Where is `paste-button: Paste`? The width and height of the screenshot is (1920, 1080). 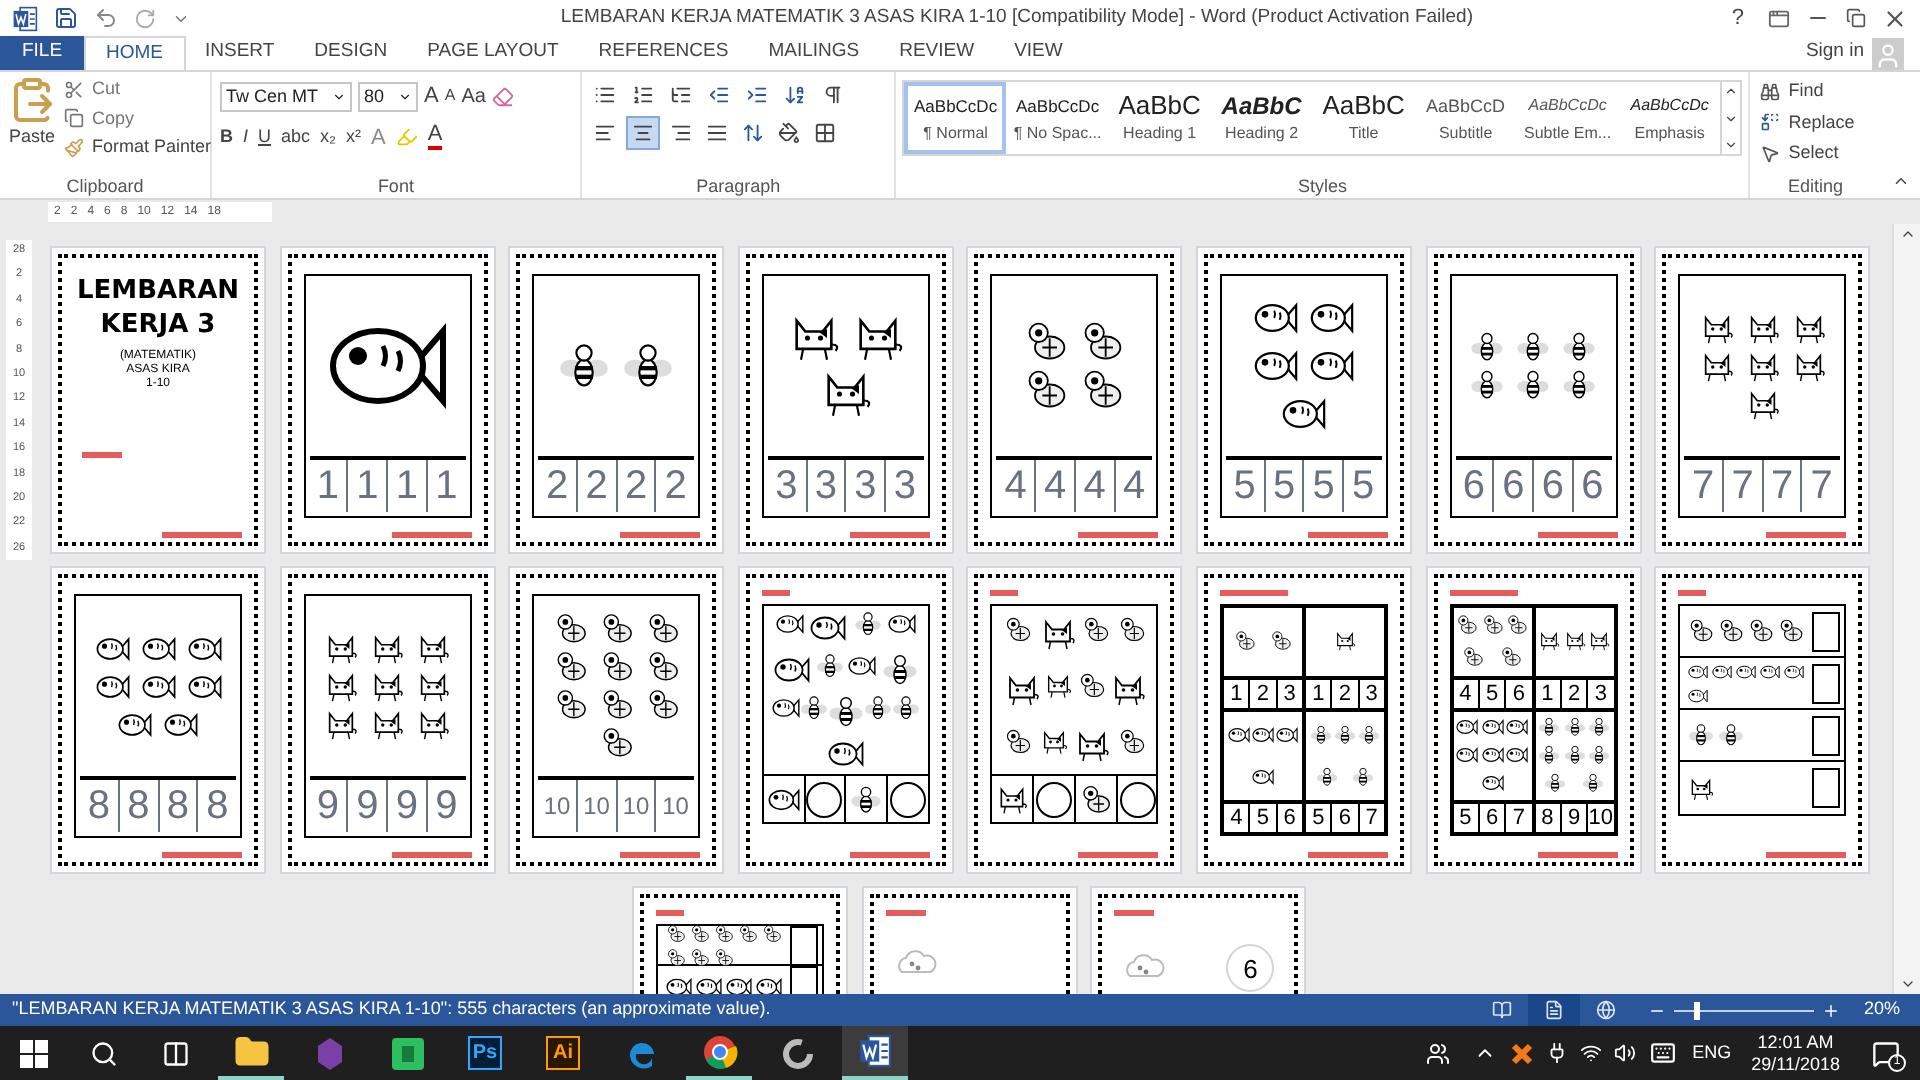 paste-button: Paste is located at coordinates (32, 125).